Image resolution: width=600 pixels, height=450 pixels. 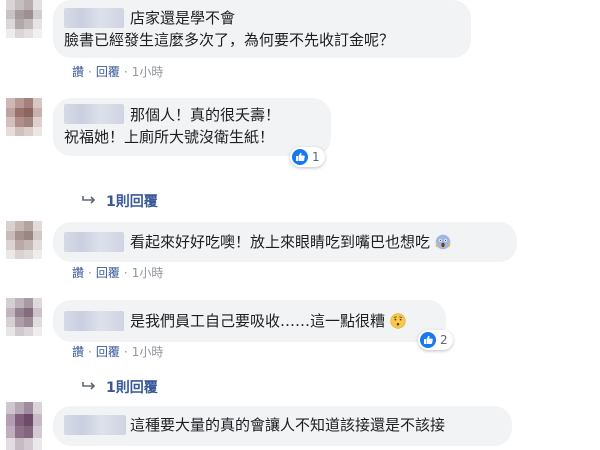 I want to click on comment-text: 是我們員工自己要吸收……這一點很糟, so click(x=268, y=321).